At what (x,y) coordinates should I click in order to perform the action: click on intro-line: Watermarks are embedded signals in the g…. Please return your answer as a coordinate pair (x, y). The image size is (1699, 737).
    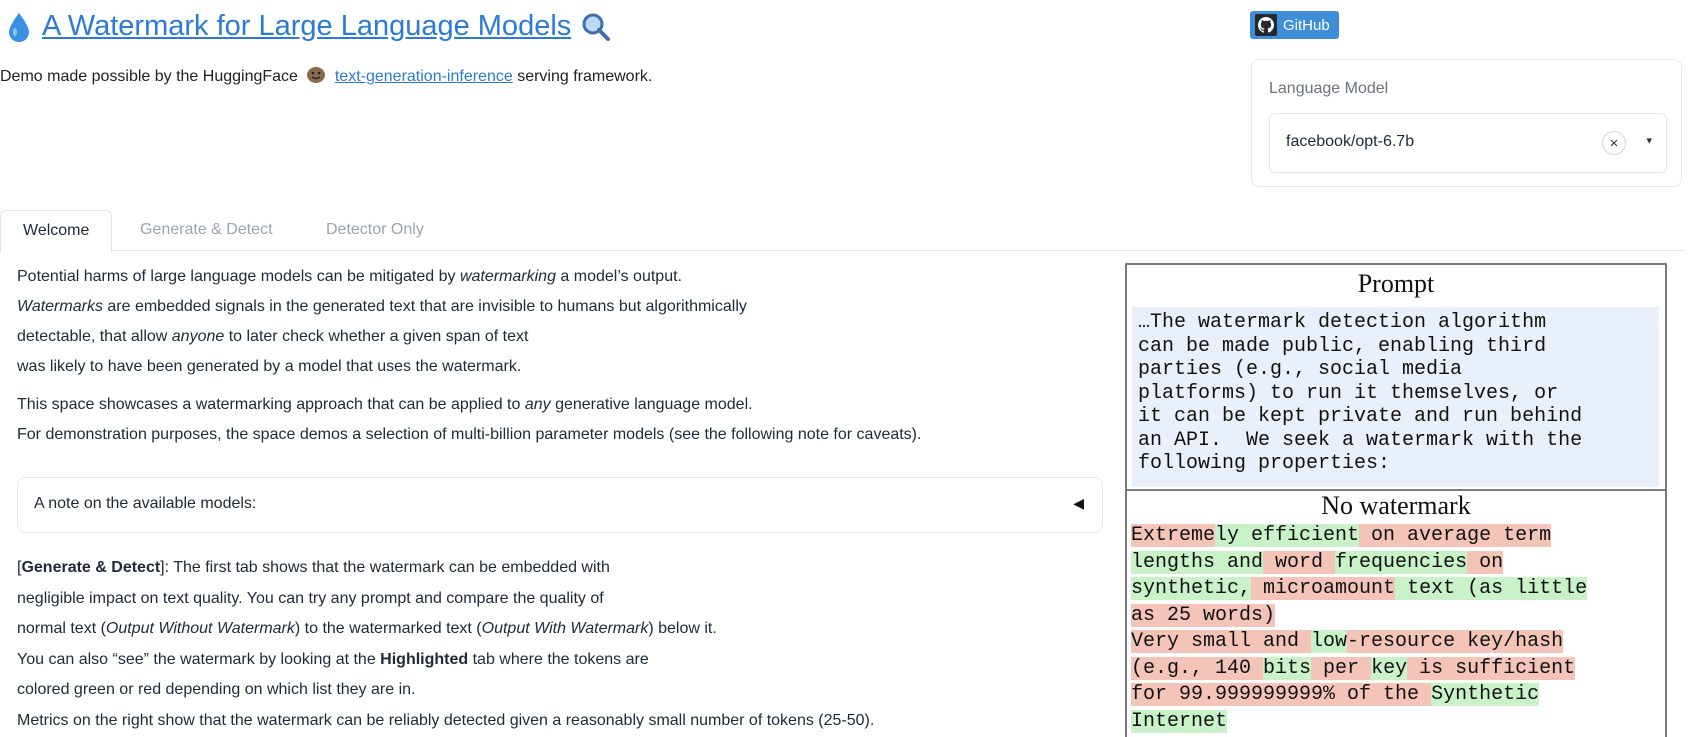
    Looking at the image, I should click on (382, 306).